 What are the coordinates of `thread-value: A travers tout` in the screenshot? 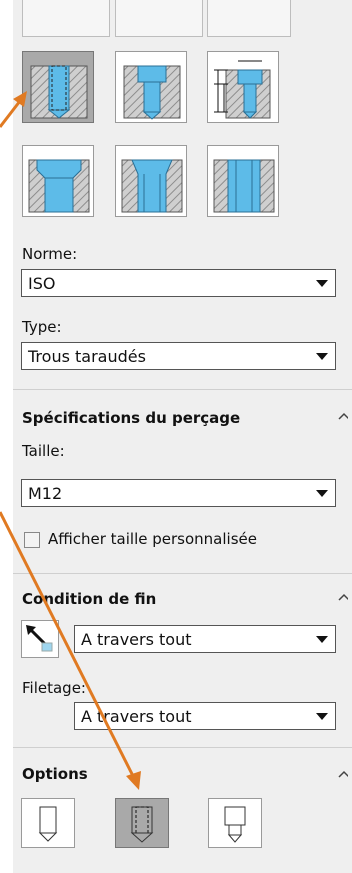 It's located at (136, 716).